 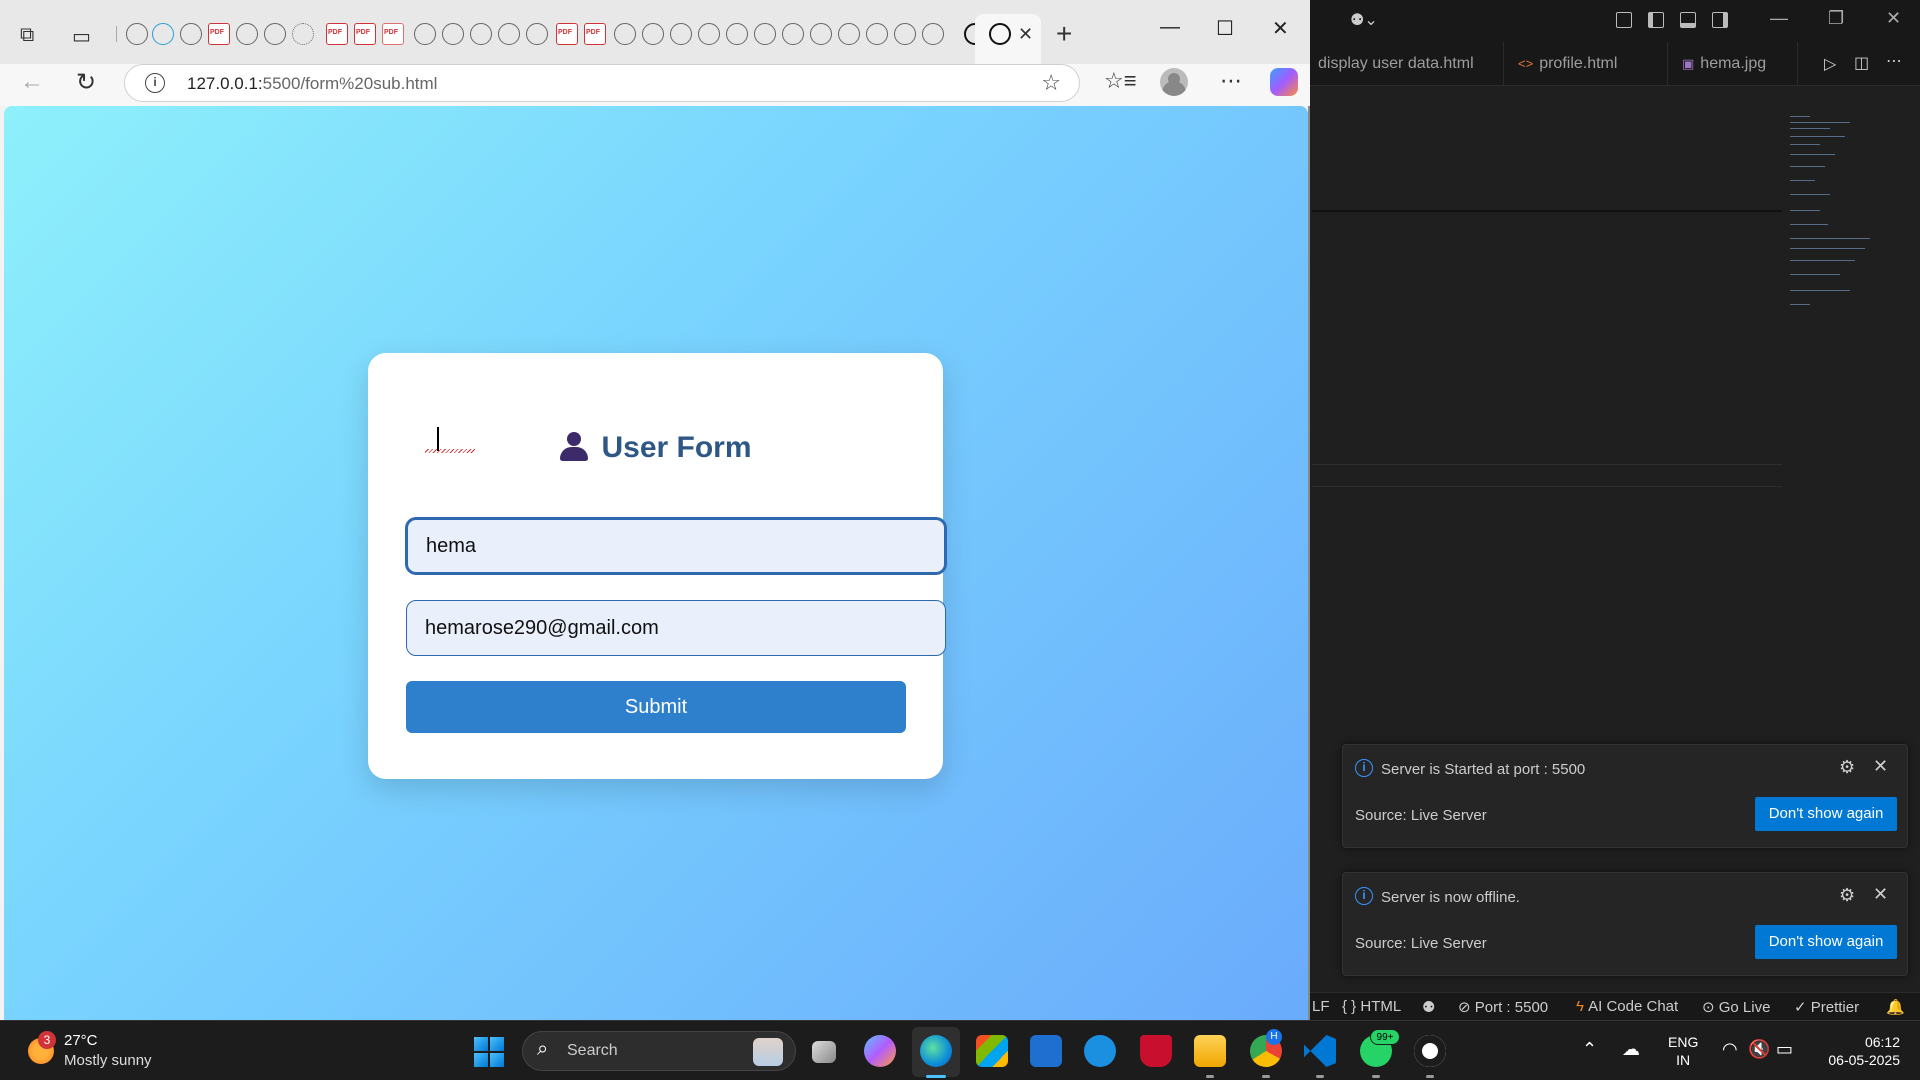 What do you see at coordinates (1051, 83) in the screenshot?
I see `favorite-star-icon: ☆` at bounding box center [1051, 83].